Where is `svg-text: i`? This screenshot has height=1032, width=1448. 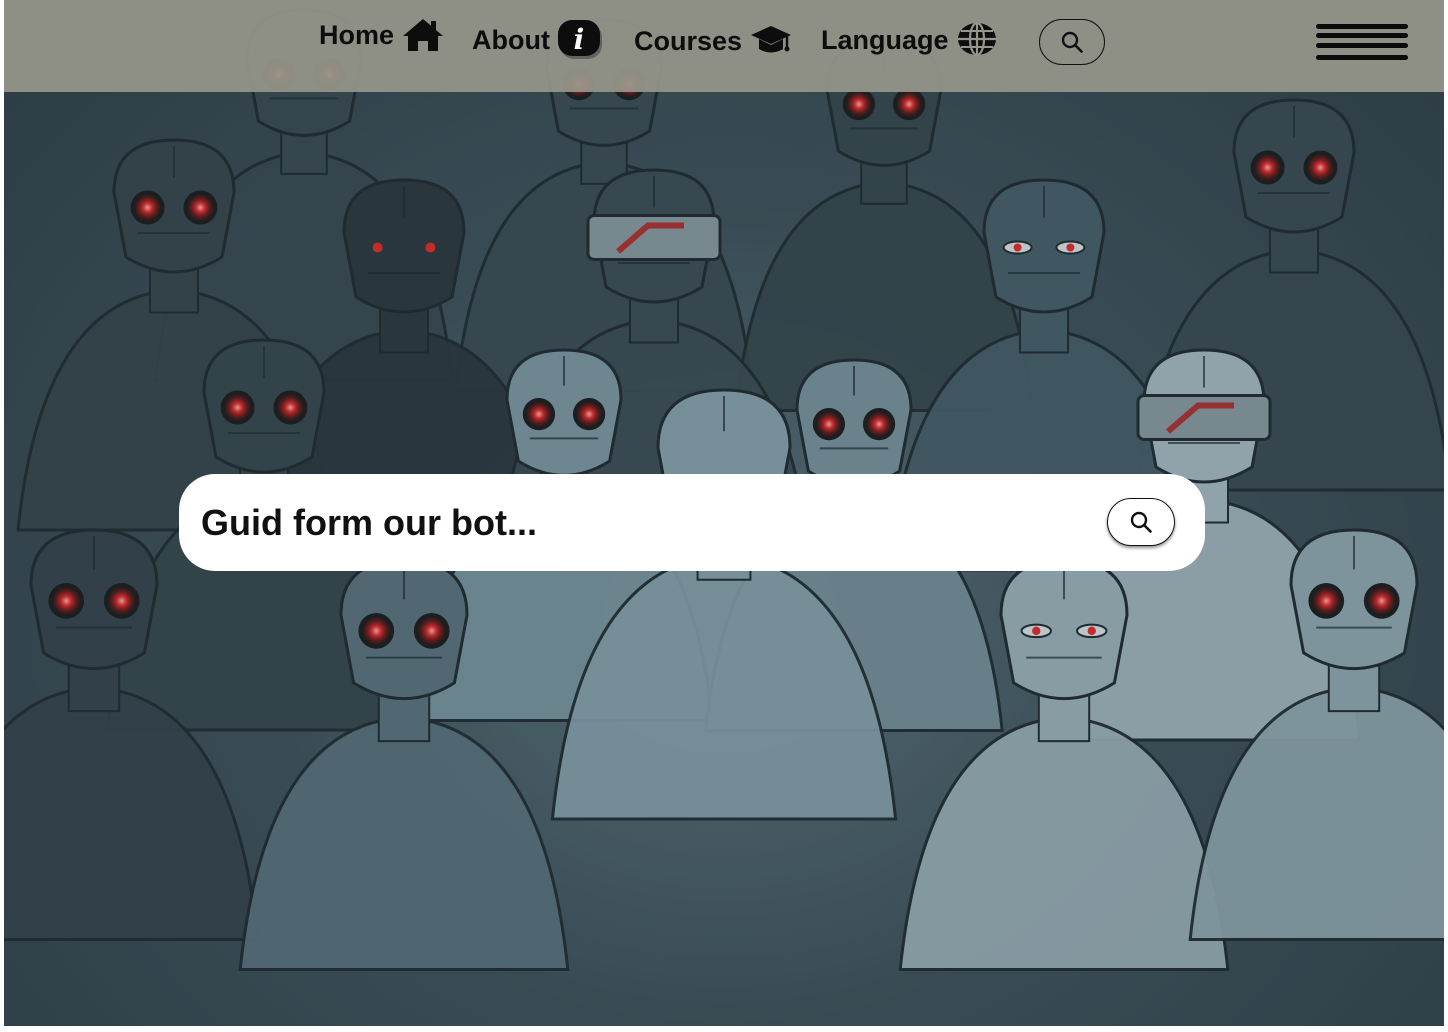
svg-text: i is located at coordinates (579, 39).